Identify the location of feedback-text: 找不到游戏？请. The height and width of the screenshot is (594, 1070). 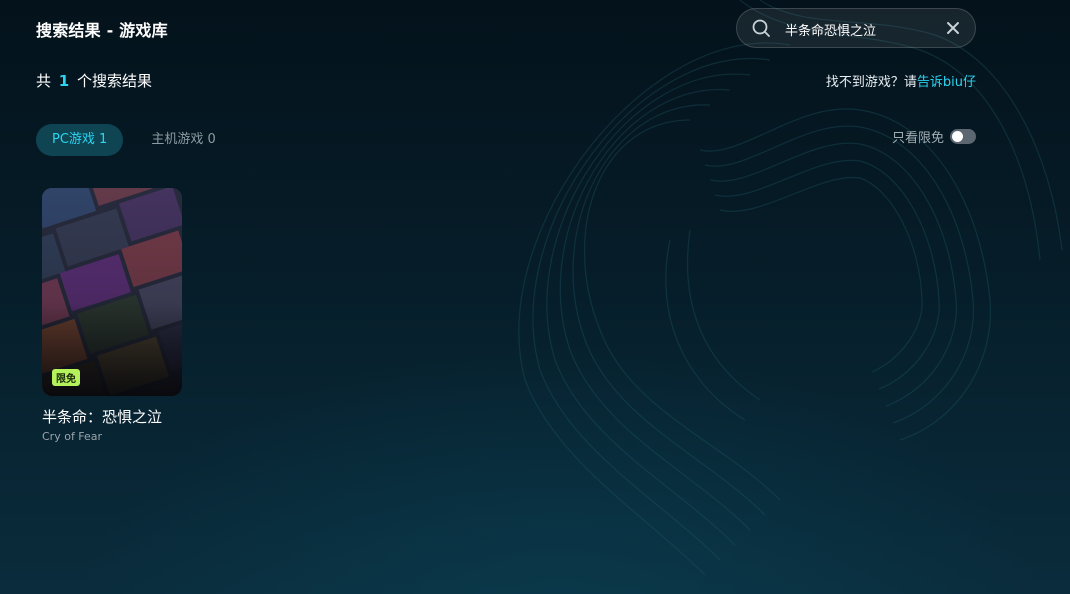
(871, 82).